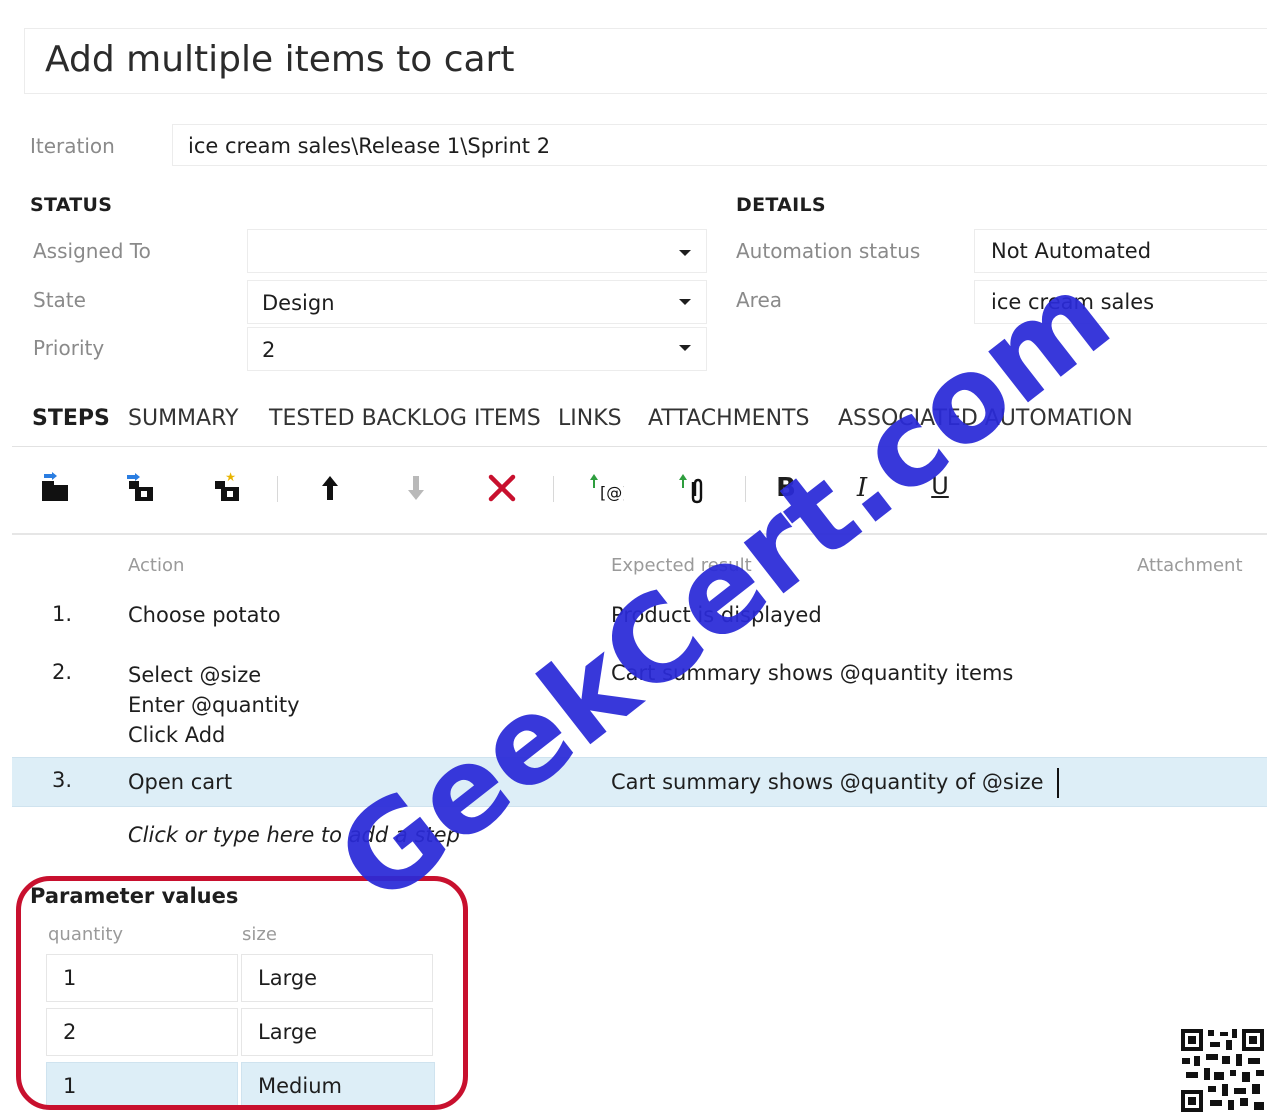  Describe the element at coordinates (405, 418) in the screenshot. I see `tab-tested-backlog-items: TESTED BACKLOG ITEMS` at that location.